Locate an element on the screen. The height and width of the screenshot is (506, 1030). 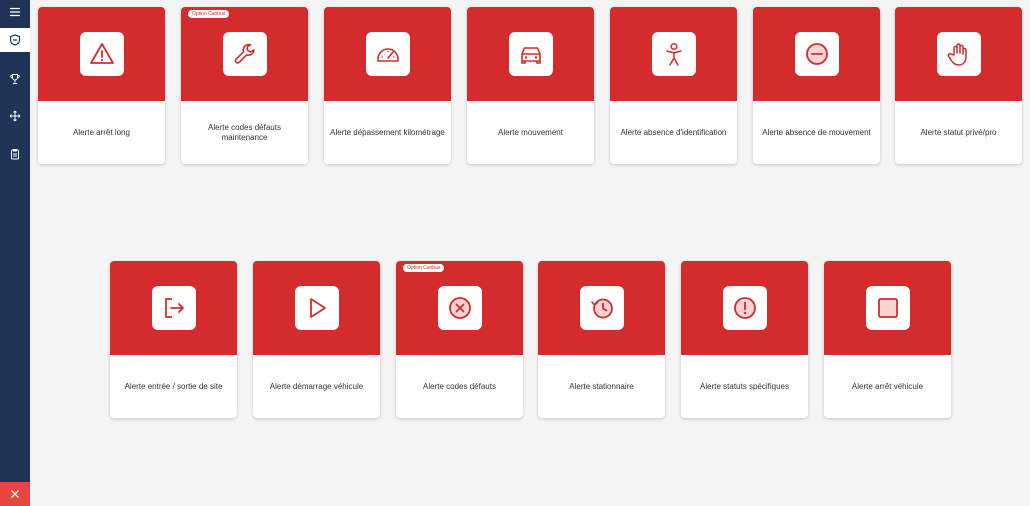
close-icon is located at coordinates (15, 494).